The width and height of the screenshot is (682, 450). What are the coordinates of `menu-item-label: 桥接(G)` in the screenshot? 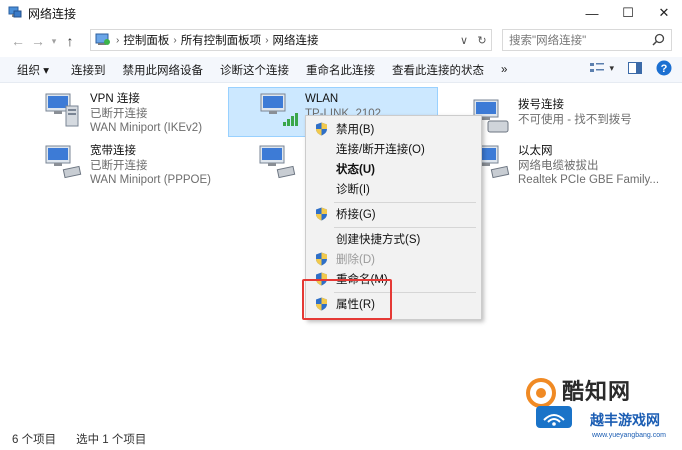 It's located at (356, 215).